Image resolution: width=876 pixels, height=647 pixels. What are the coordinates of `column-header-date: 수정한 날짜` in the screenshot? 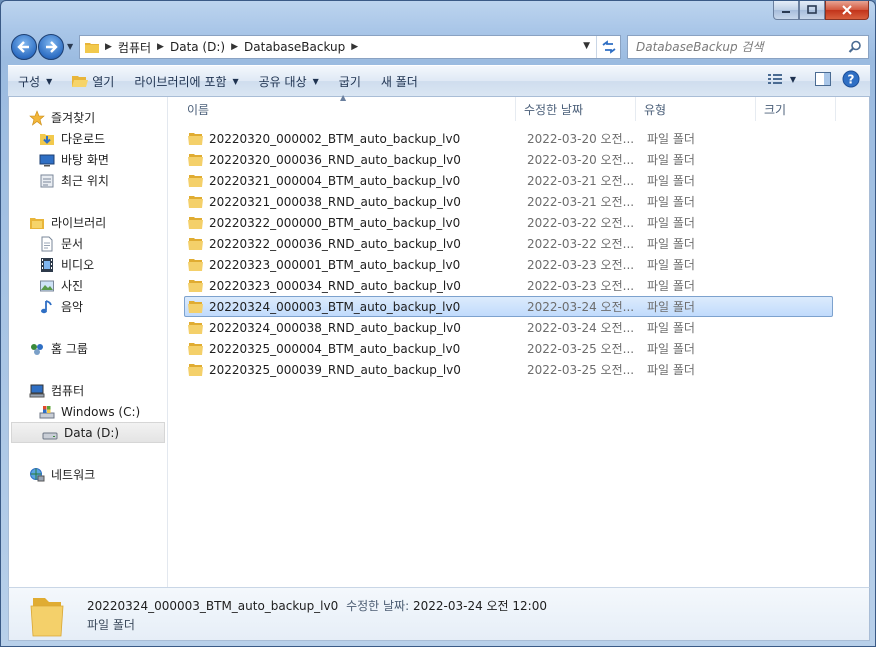 It's located at (576, 109).